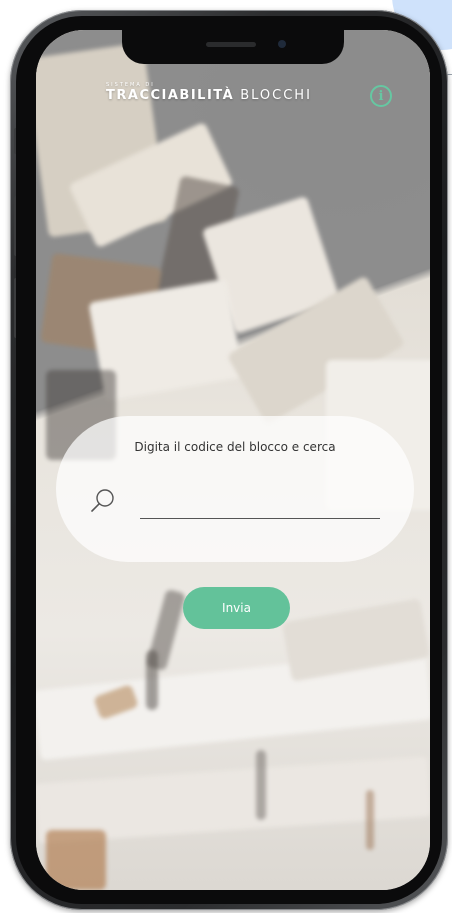  I want to click on submit-button: Invia, so click(236, 608).